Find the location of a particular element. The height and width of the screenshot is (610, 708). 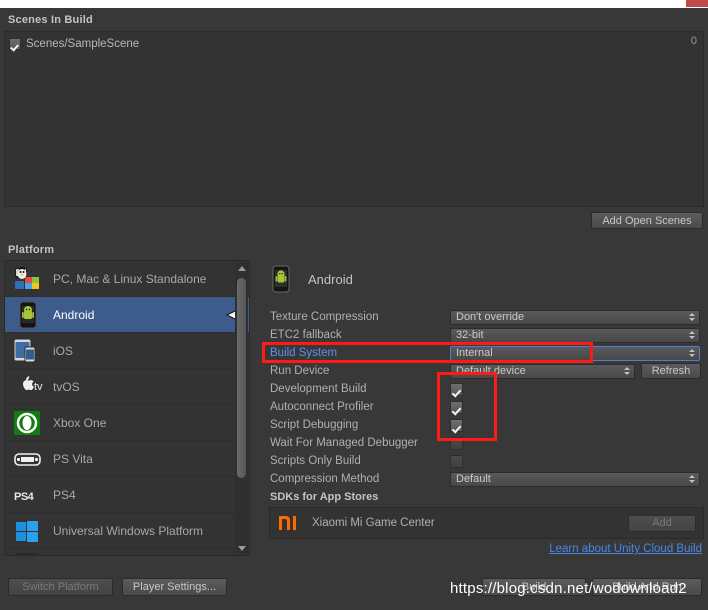

field-compression-method: Compression Method Default is located at coordinates (487, 479).